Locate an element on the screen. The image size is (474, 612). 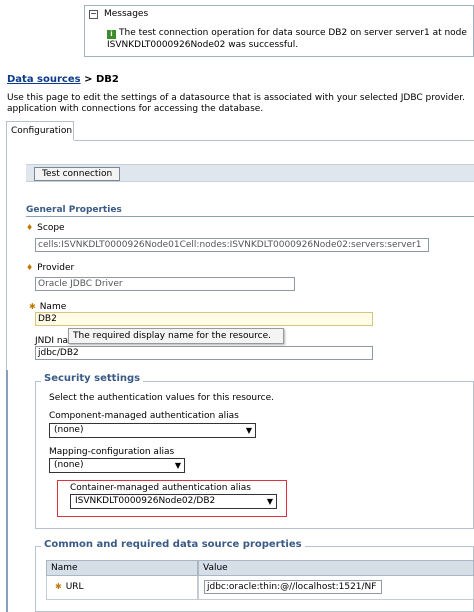
table-header-value: Value is located at coordinates (336, 568).